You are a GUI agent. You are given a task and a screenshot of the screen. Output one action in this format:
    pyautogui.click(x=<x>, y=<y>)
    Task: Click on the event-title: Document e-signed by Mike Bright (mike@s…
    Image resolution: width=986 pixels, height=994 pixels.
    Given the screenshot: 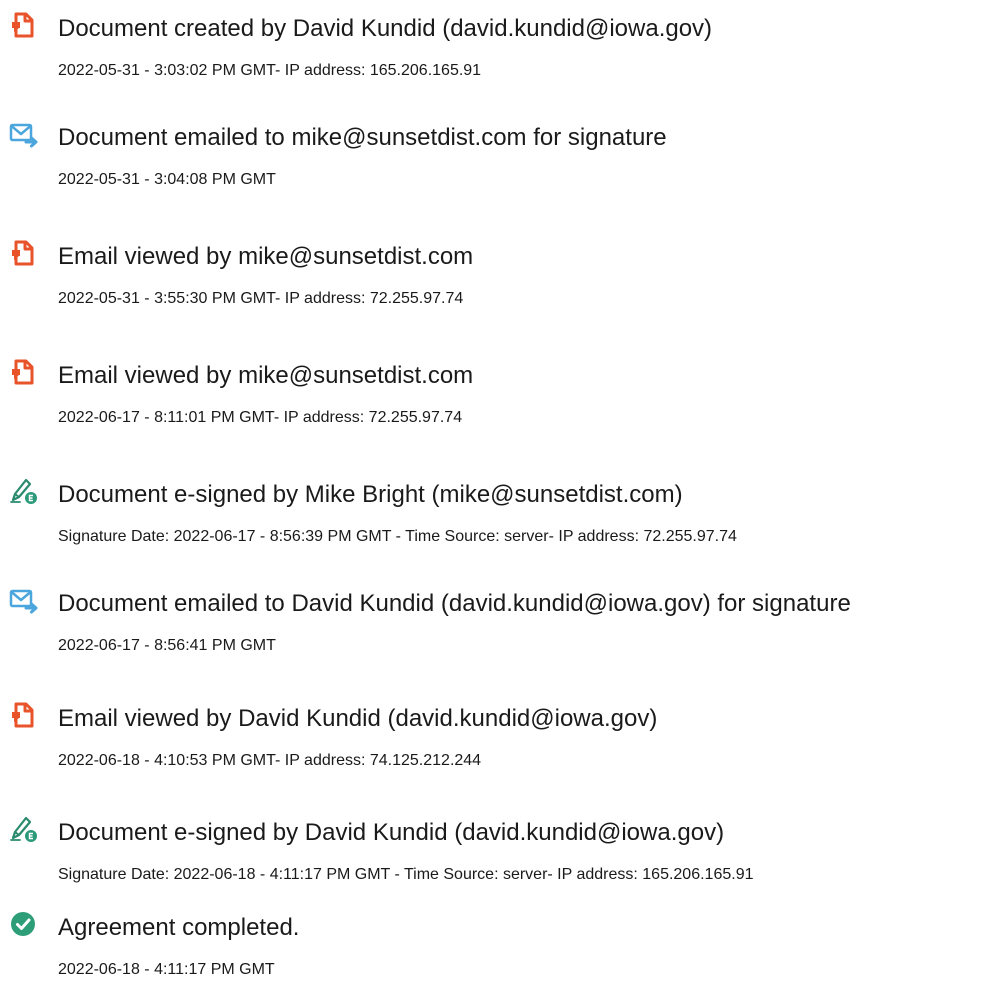 What is the action you would take?
    pyautogui.click(x=370, y=494)
    